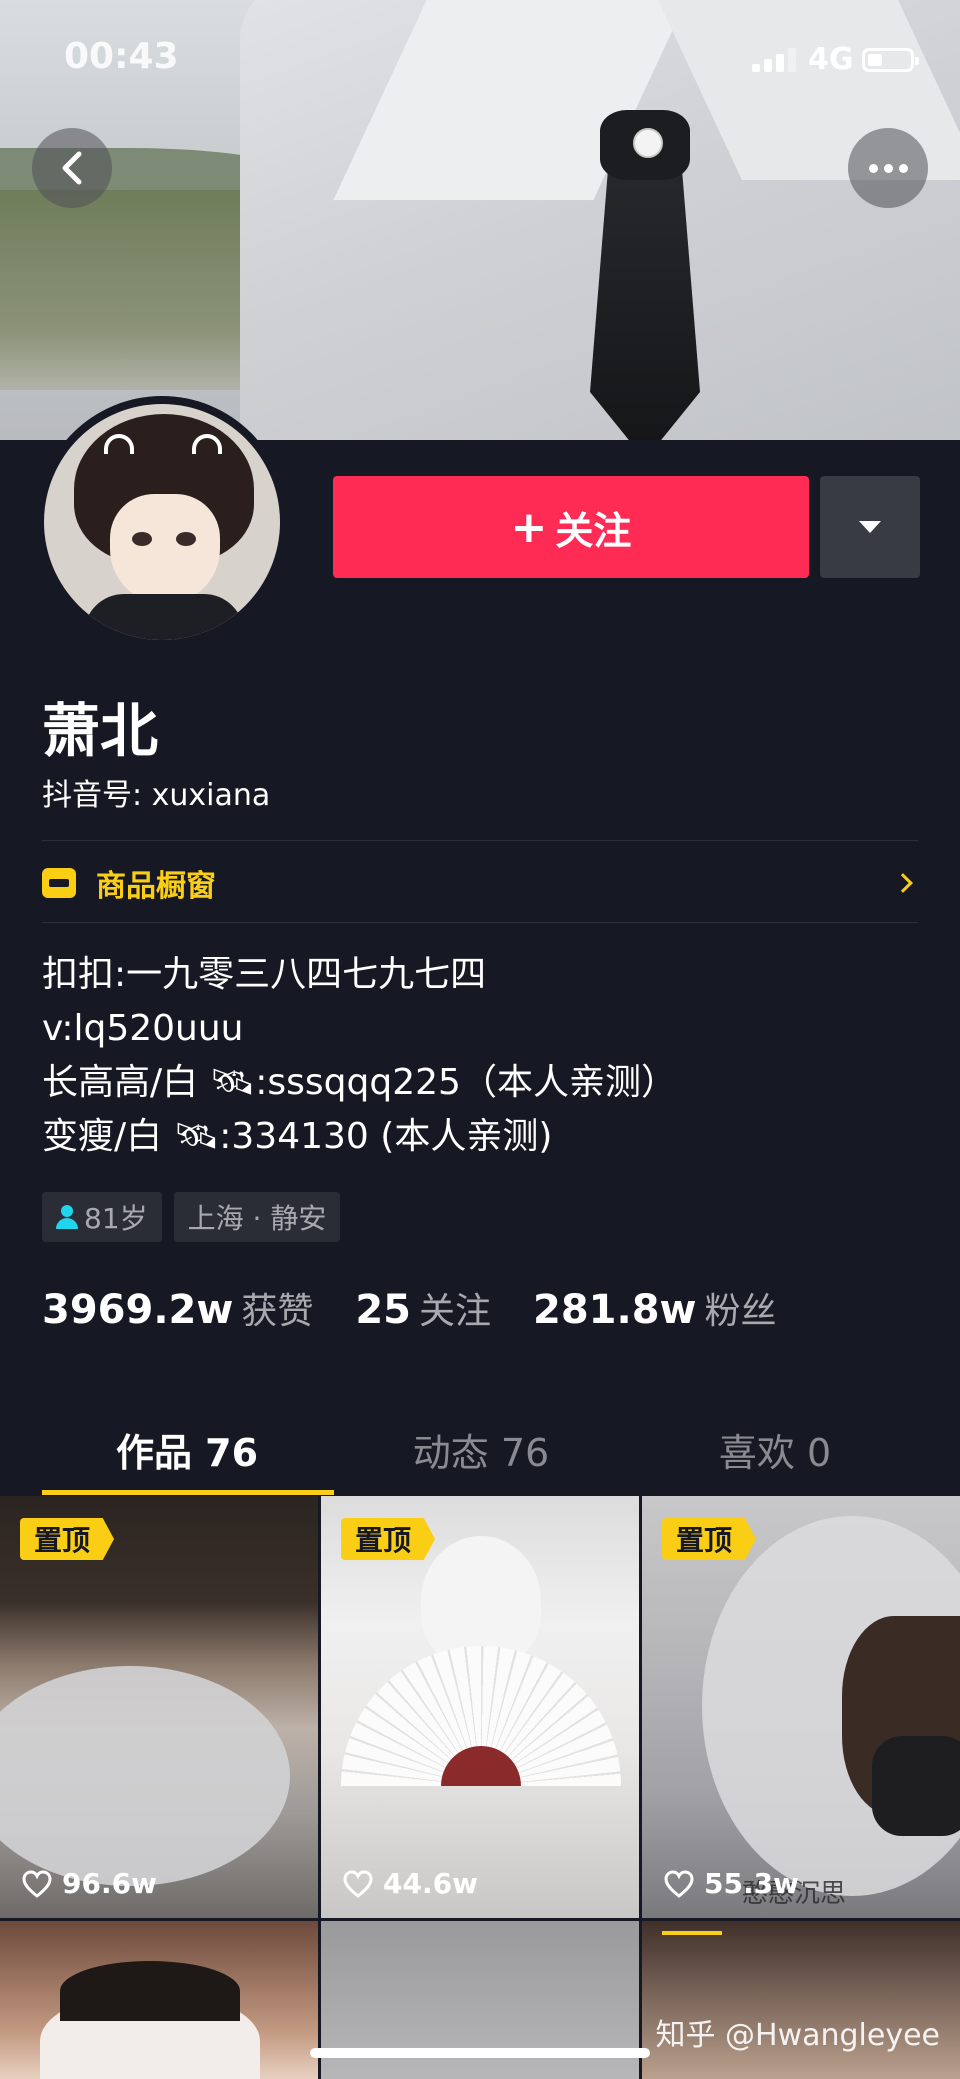  What do you see at coordinates (59, 883) in the screenshot?
I see `shop-icon` at bounding box center [59, 883].